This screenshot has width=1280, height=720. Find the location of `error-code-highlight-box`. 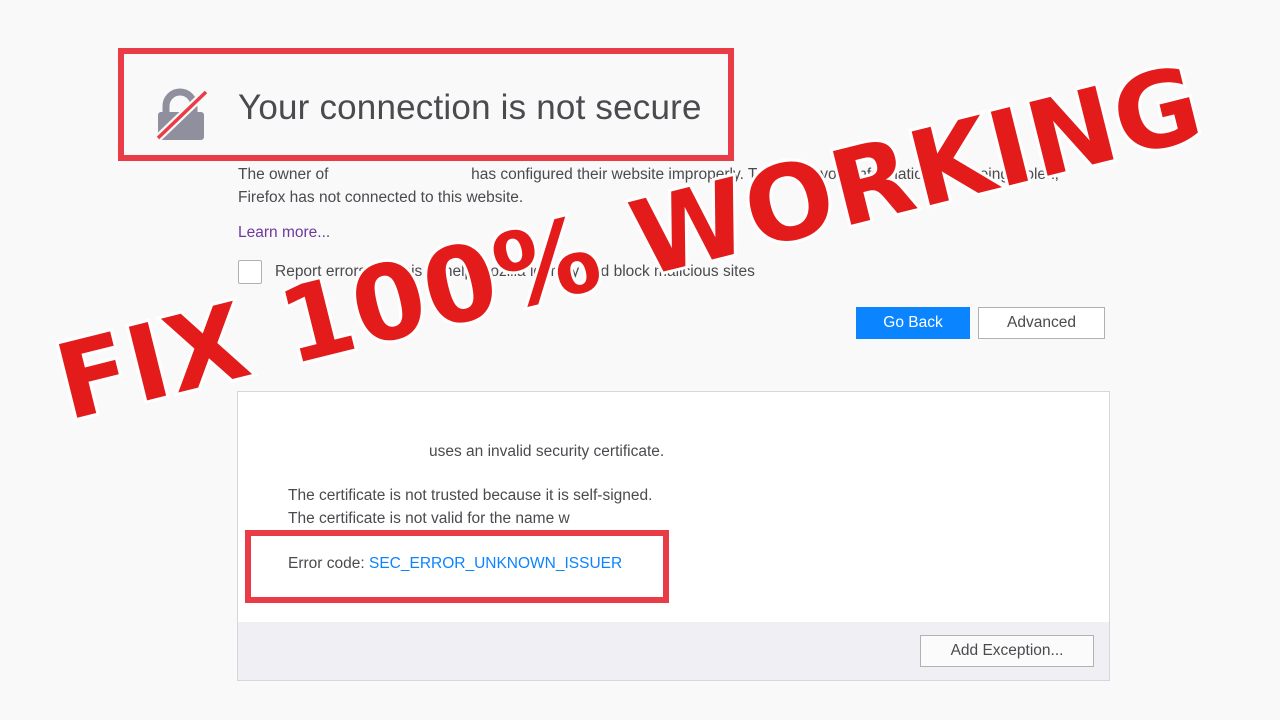

error-code-highlight-box is located at coordinates (457, 566).